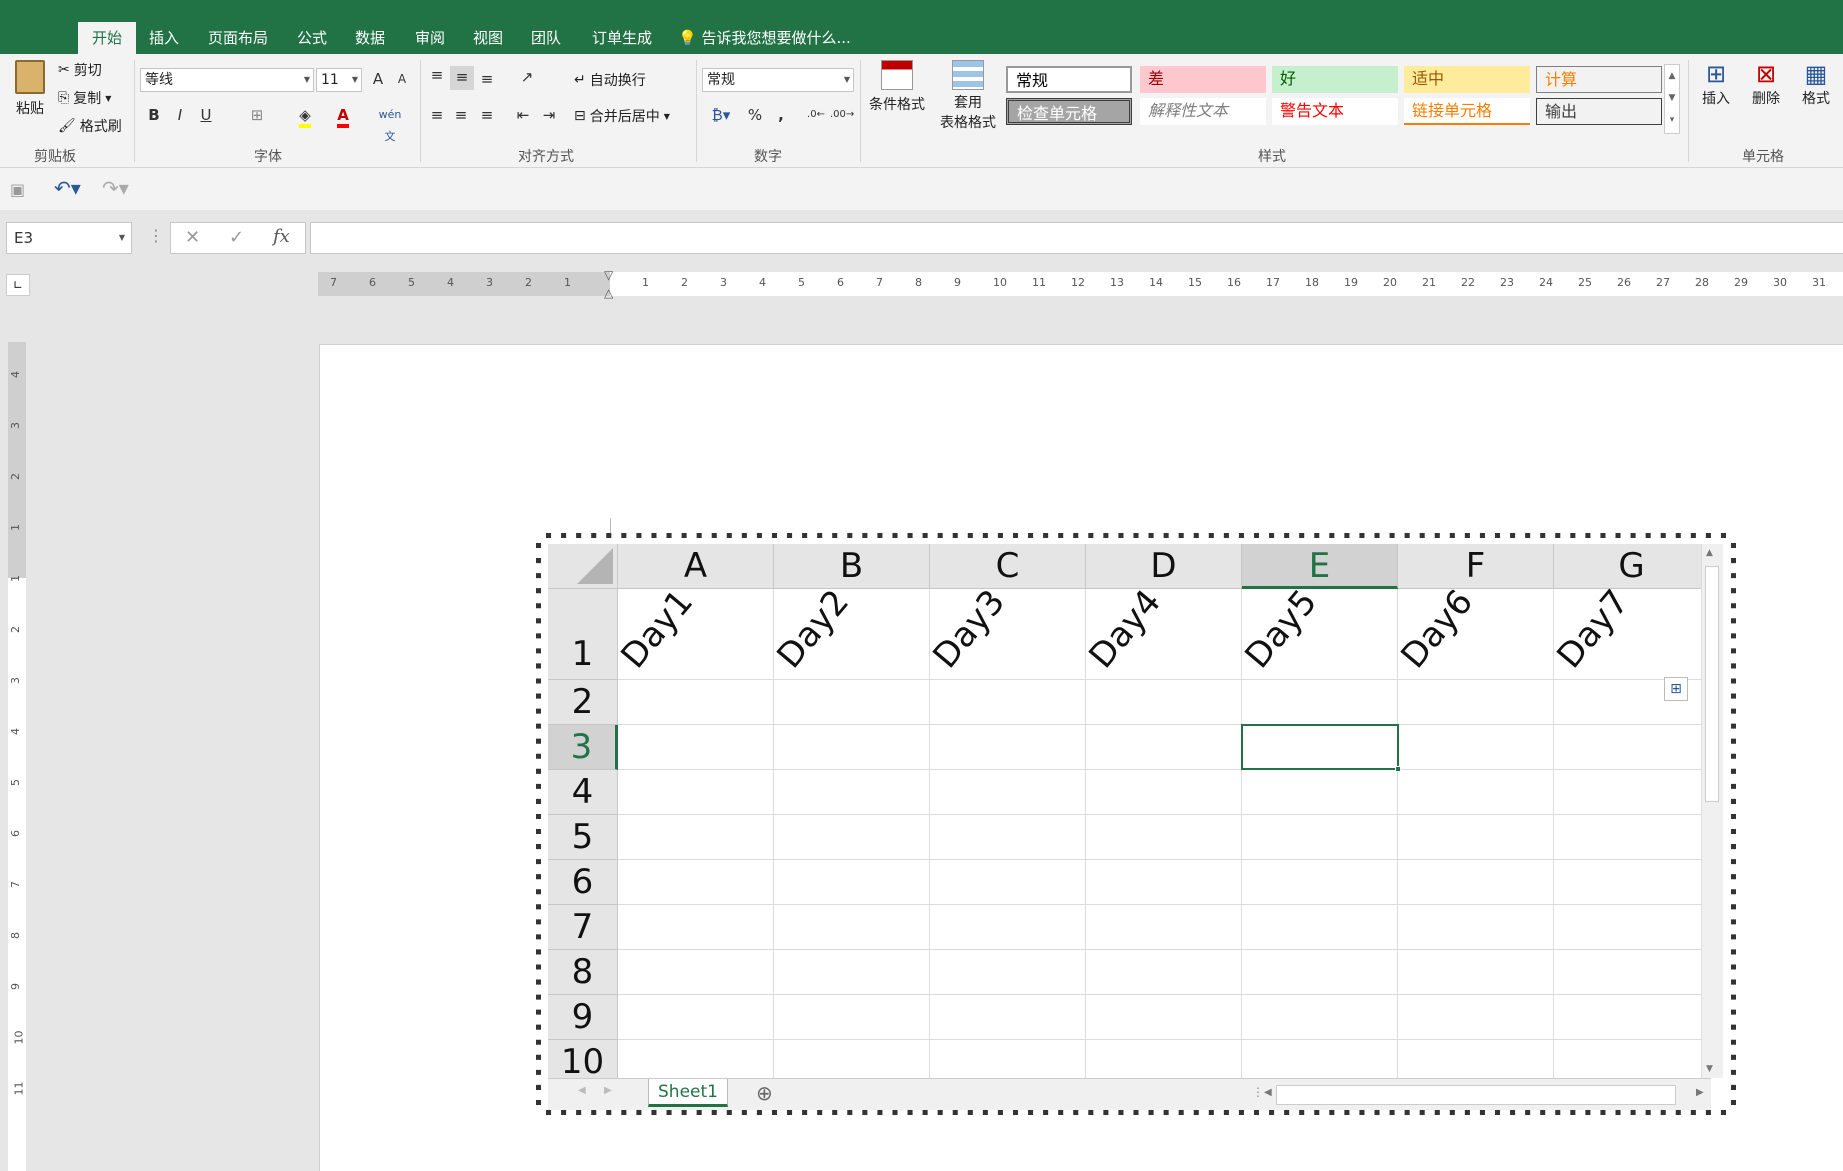  What do you see at coordinates (312, 38) in the screenshot?
I see `tab-formulas: 公式` at bounding box center [312, 38].